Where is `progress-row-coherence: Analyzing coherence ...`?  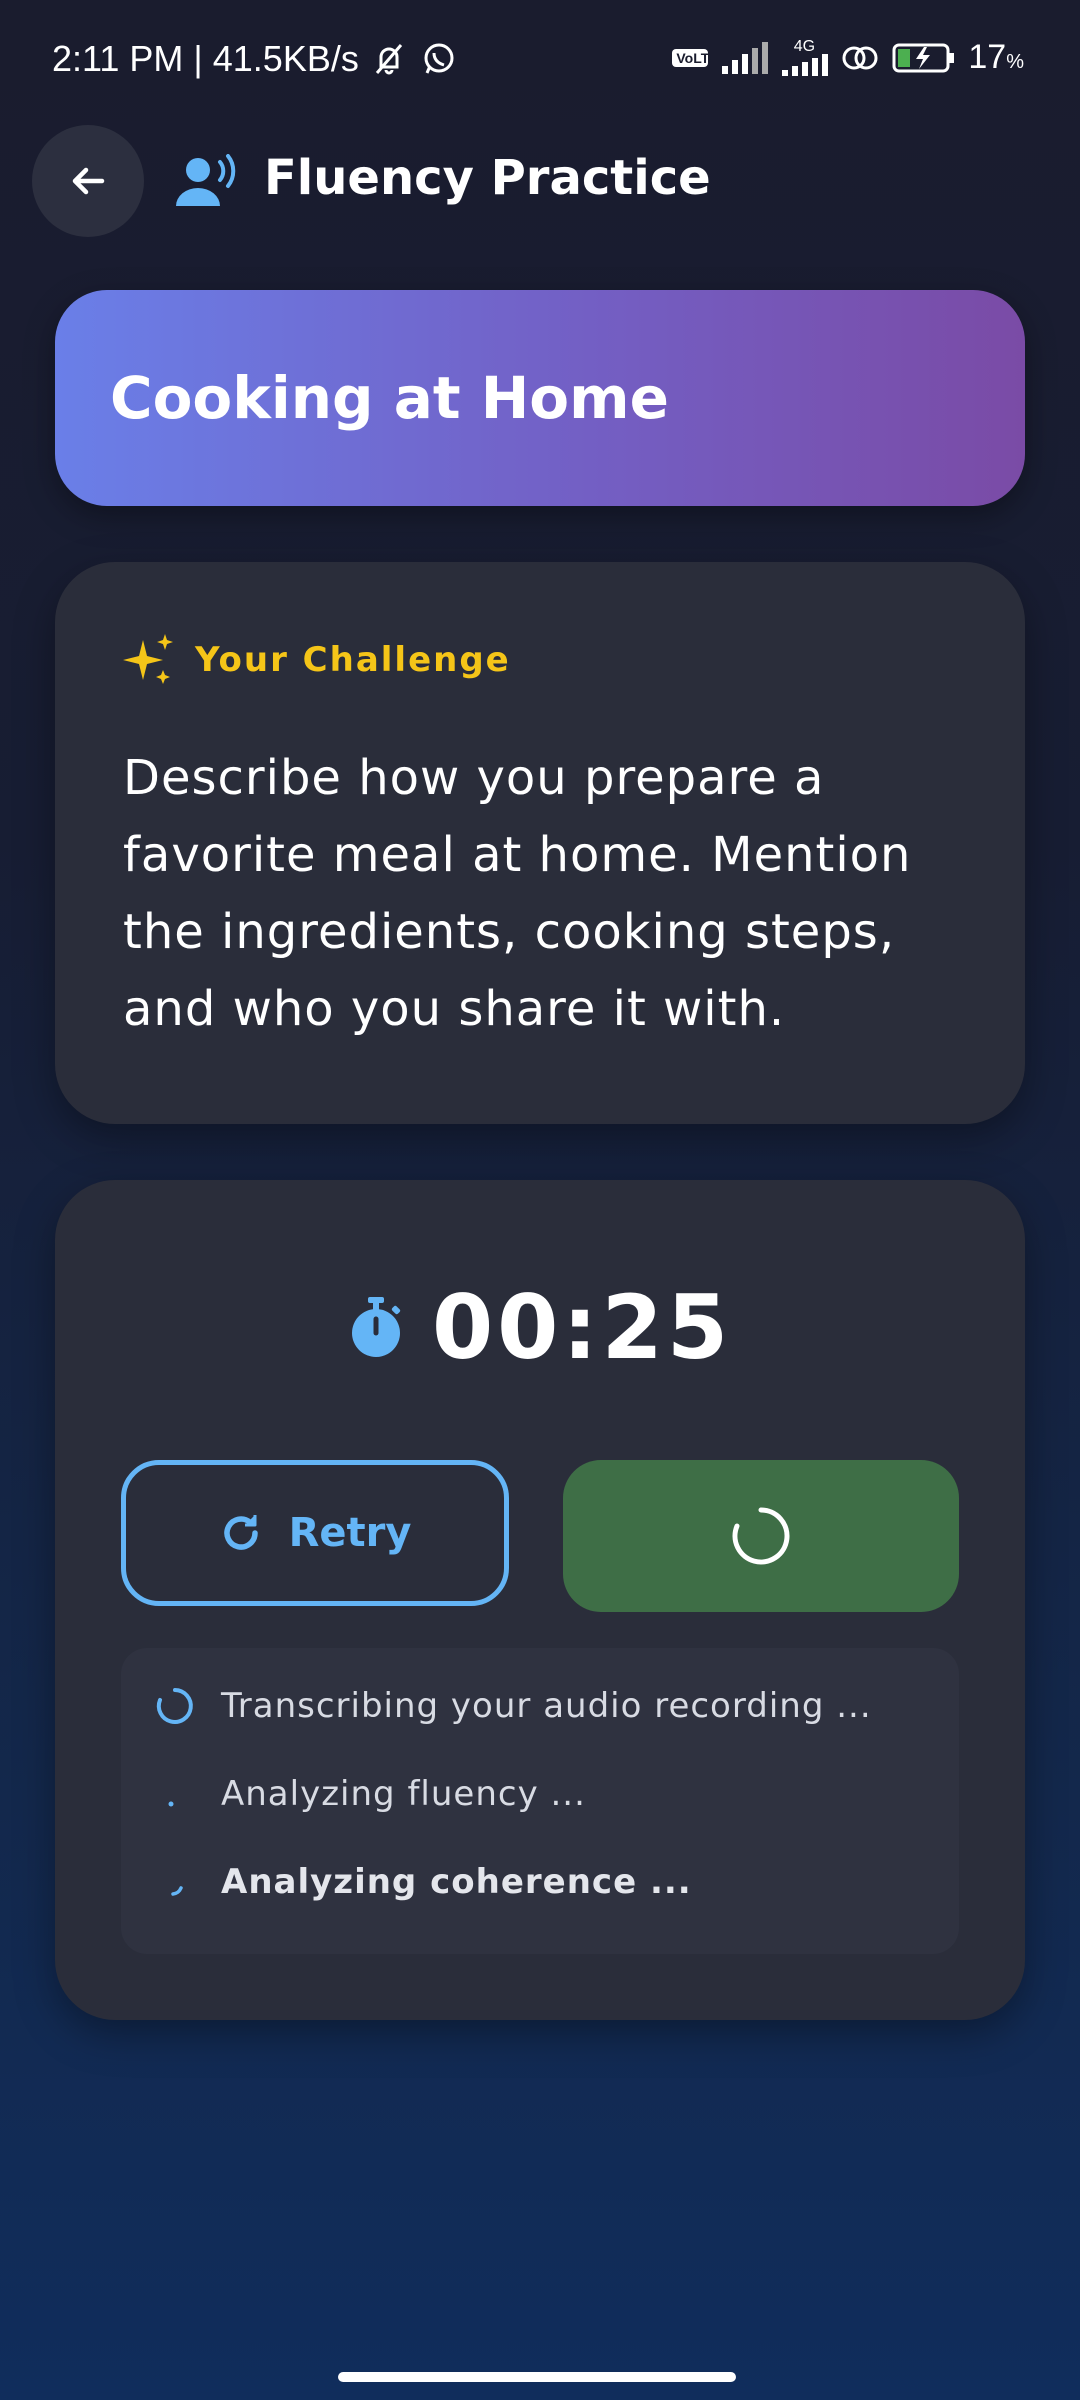 progress-row-coherence: Analyzing coherence ... is located at coordinates (423, 1882).